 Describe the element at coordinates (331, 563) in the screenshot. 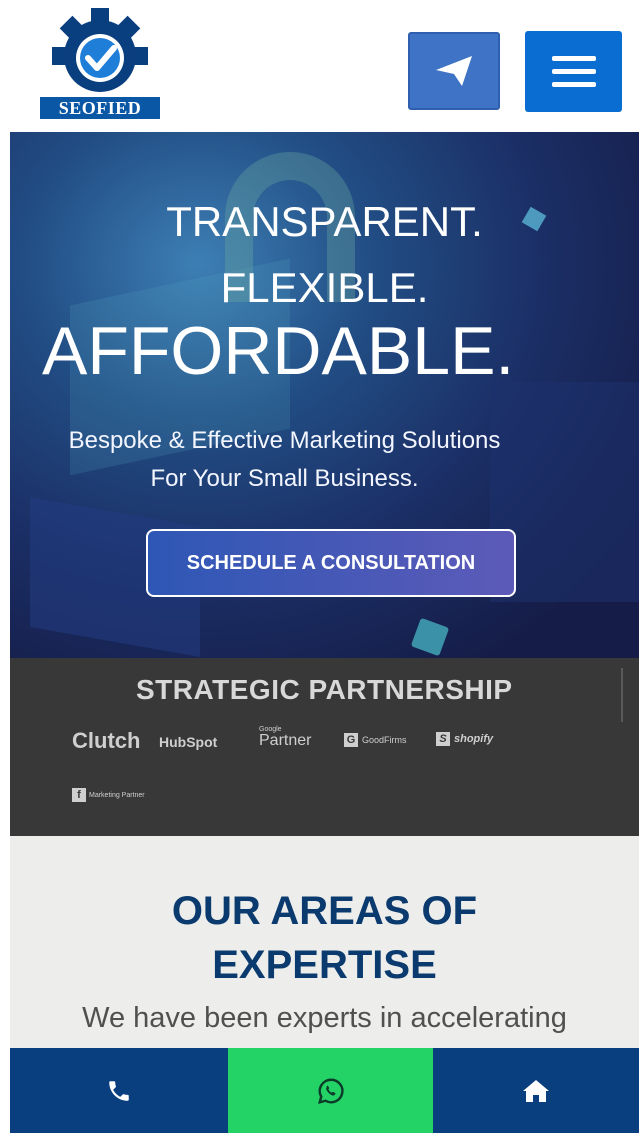

I see `schedule-consultation-button: SCHEDULE A CONSULTATION` at that location.